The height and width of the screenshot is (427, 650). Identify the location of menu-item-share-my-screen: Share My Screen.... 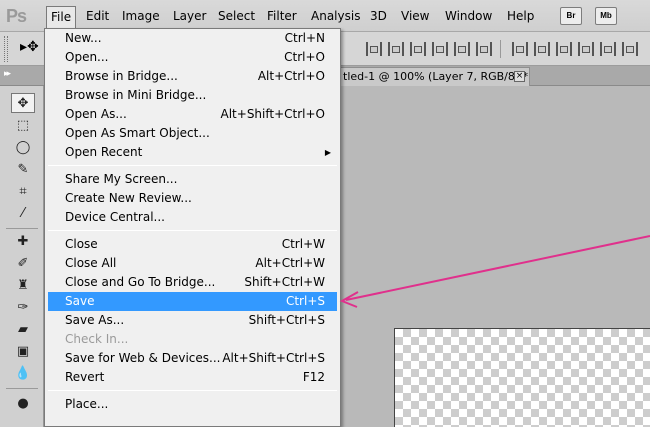
(192, 179).